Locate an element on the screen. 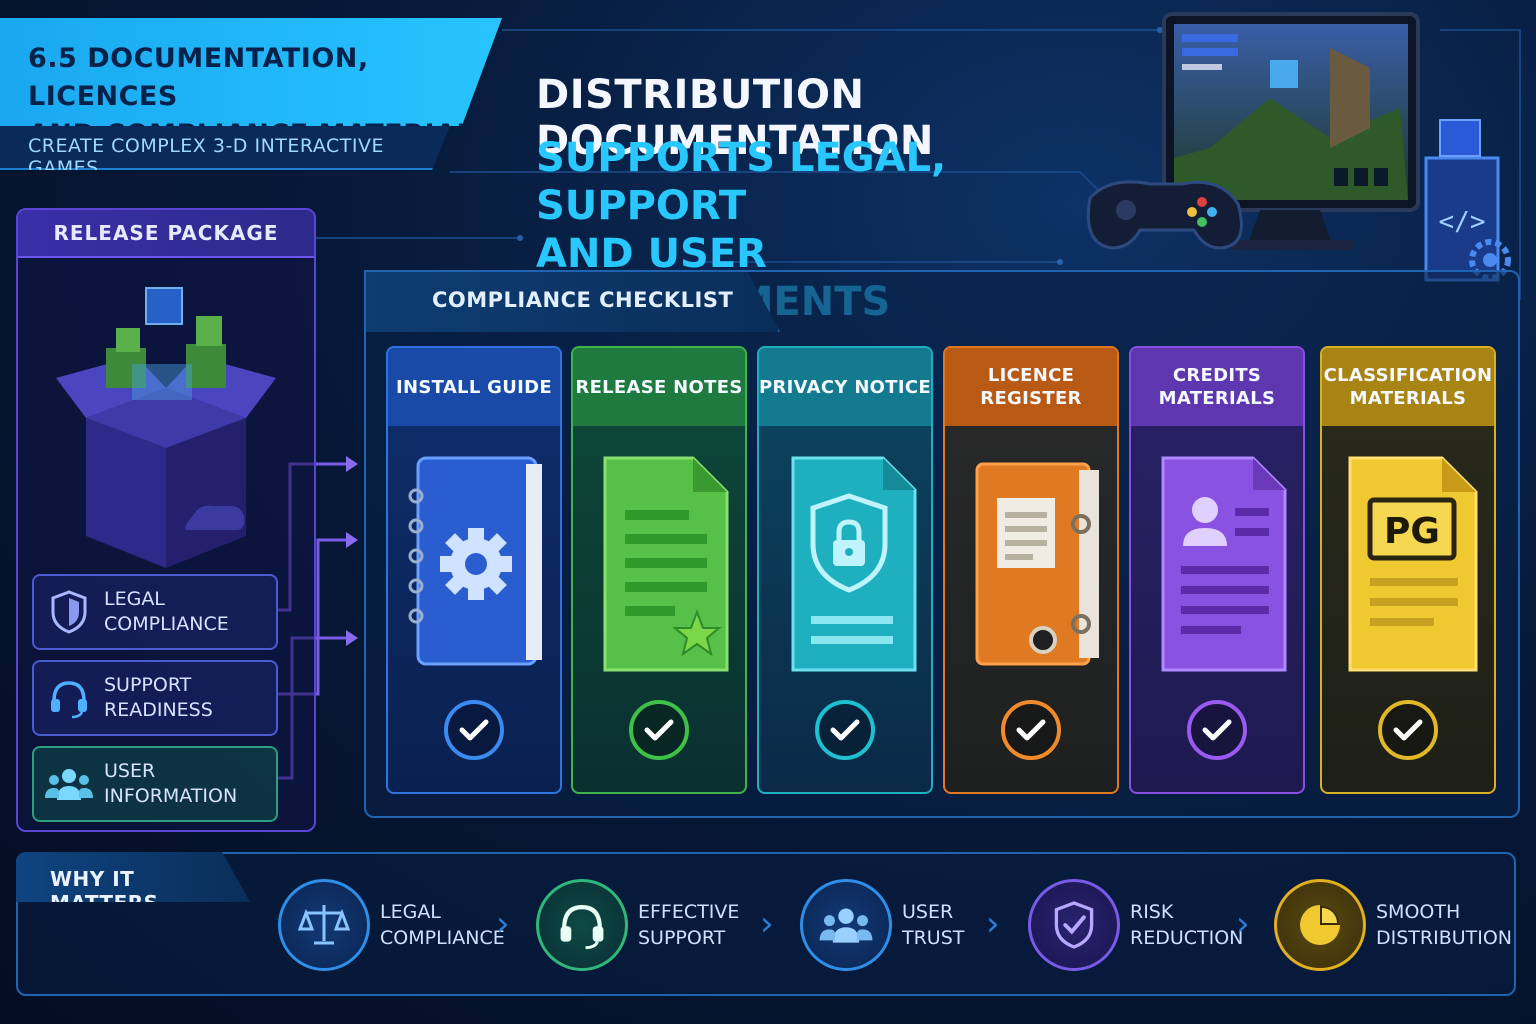  benefit-label: EFFECTIVE SUPPORT is located at coordinates (689, 925).